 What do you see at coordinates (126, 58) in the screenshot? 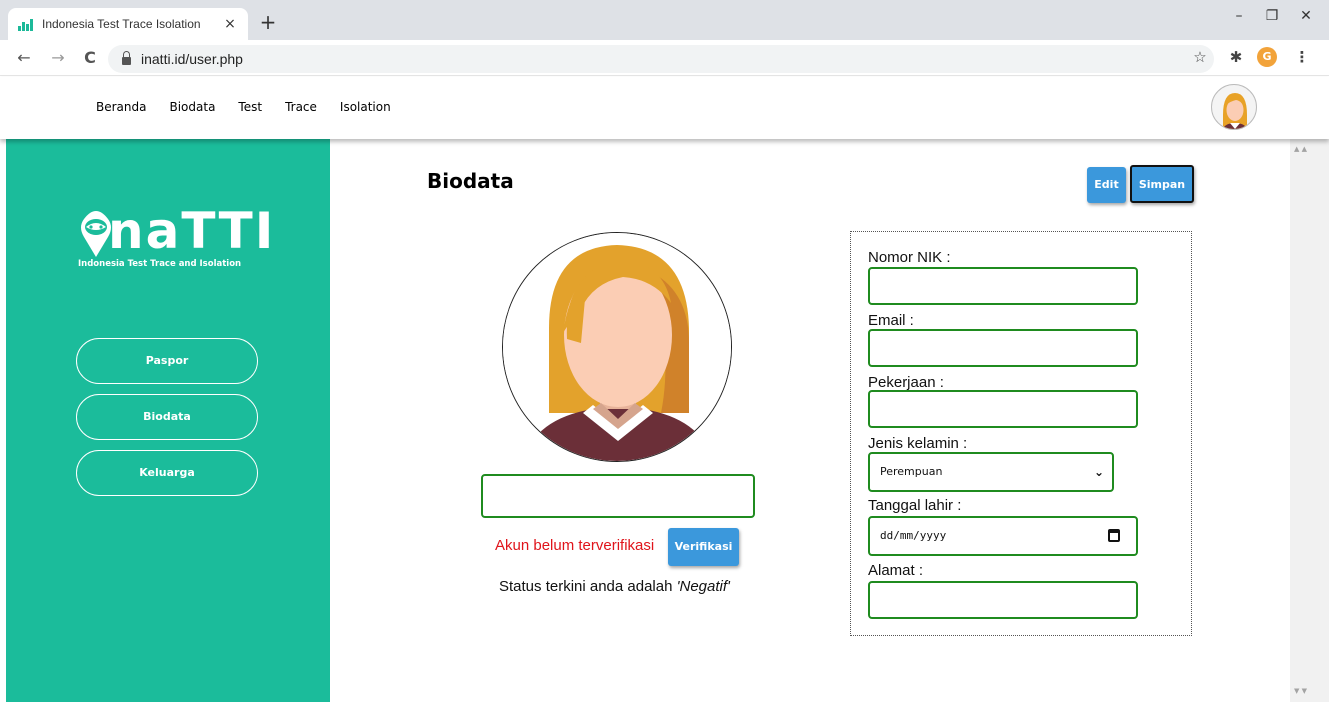
I see `lock-icon` at bounding box center [126, 58].